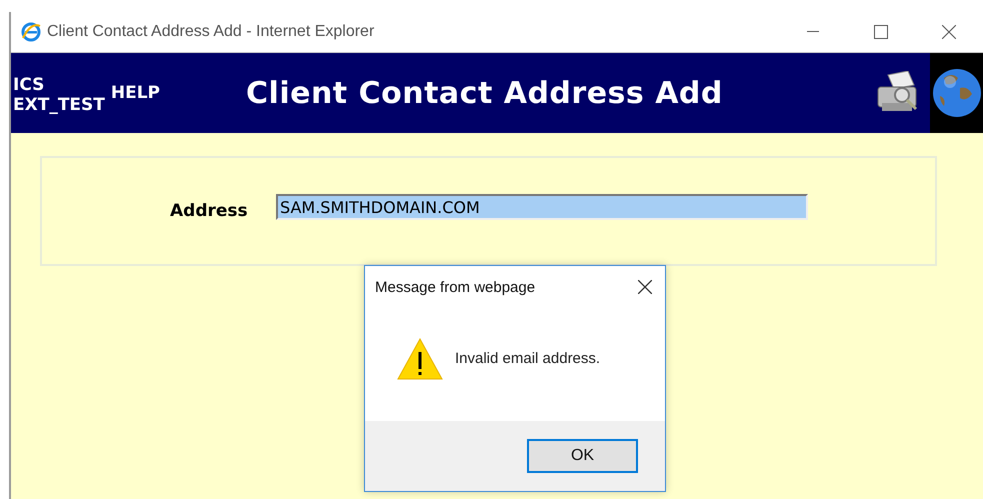 The image size is (983, 499). What do you see at coordinates (485, 93) in the screenshot?
I see `page-title: Client Contact Address Add` at bounding box center [485, 93].